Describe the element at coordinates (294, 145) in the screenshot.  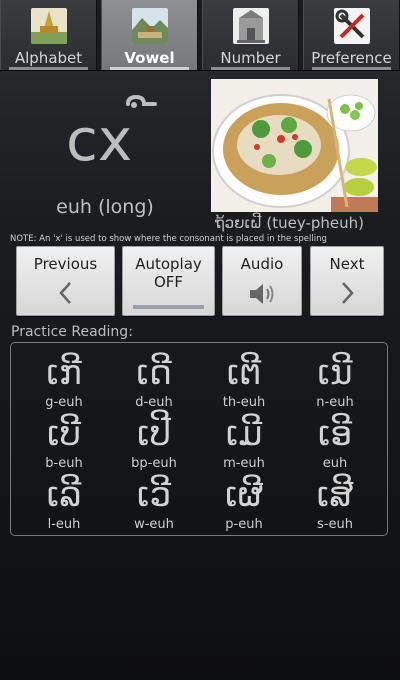
I see `example-word-photo` at that location.